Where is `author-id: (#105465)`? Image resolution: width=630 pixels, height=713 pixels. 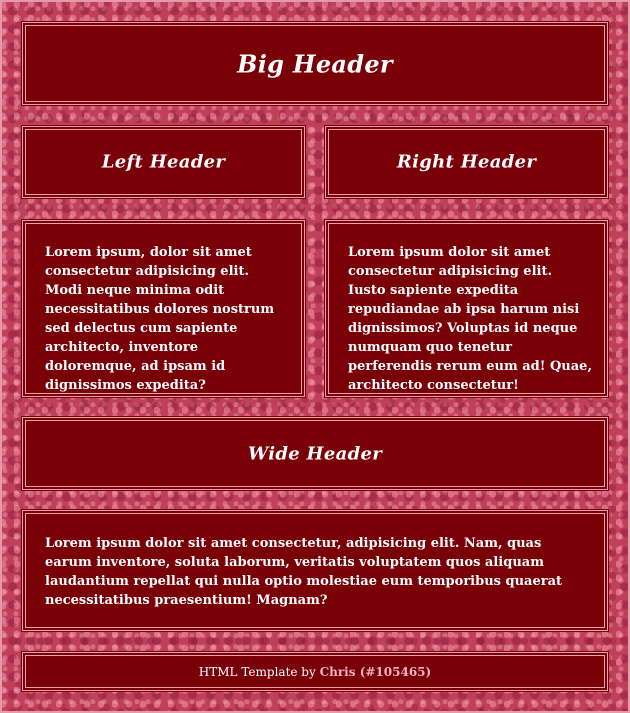 author-id: (#105465) is located at coordinates (395, 671).